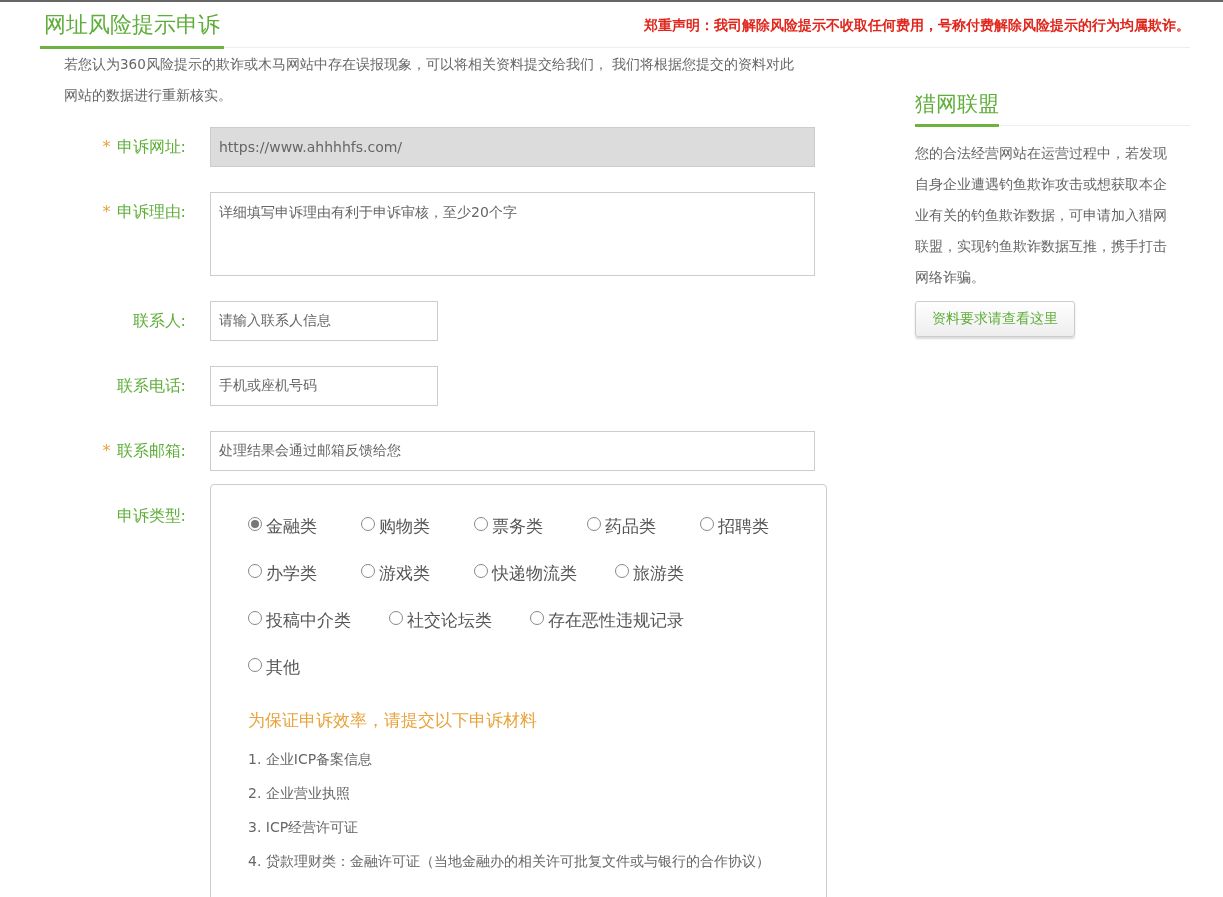 Image resolution: width=1223 pixels, height=897 pixels. What do you see at coordinates (151, 450) in the screenshot?
I see `field-label: 联系邮箱:` at bounding box center [151, 450].